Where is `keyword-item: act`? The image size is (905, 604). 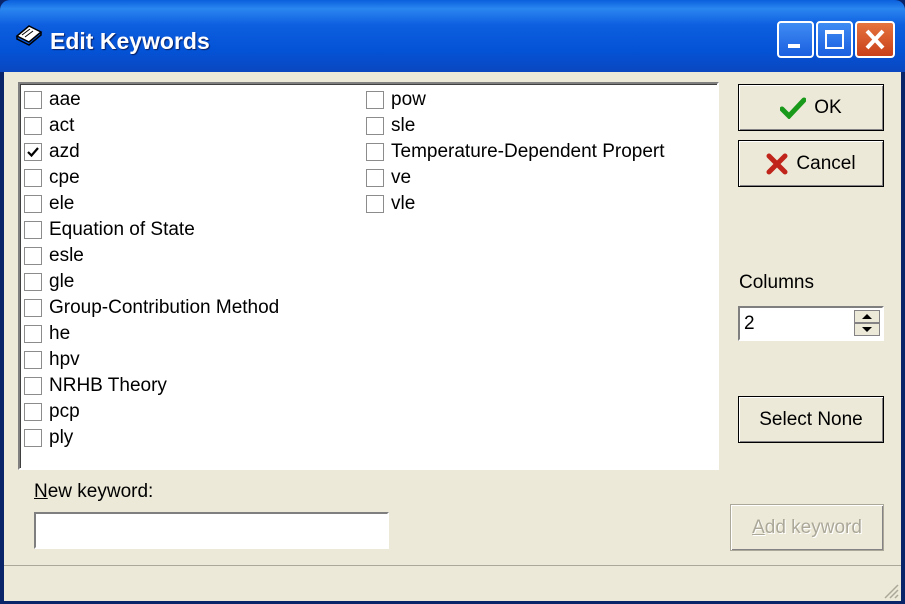
keyword-item: act is located at coordinates (49, 126).